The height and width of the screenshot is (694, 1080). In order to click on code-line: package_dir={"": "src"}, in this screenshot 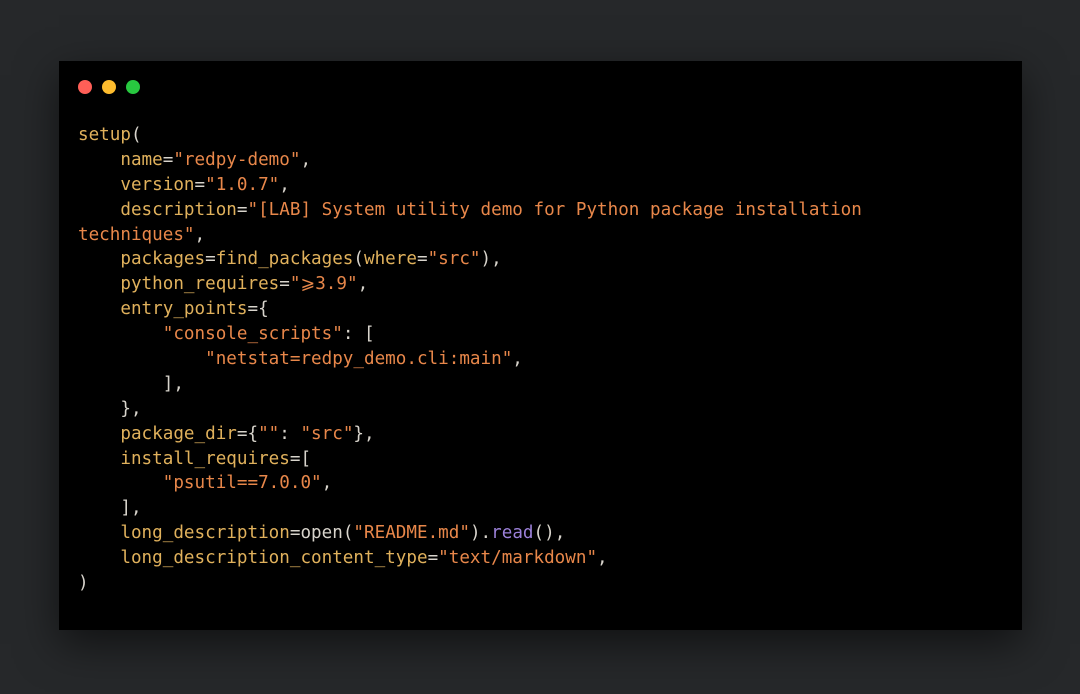, I will do `click(470, 434)`.